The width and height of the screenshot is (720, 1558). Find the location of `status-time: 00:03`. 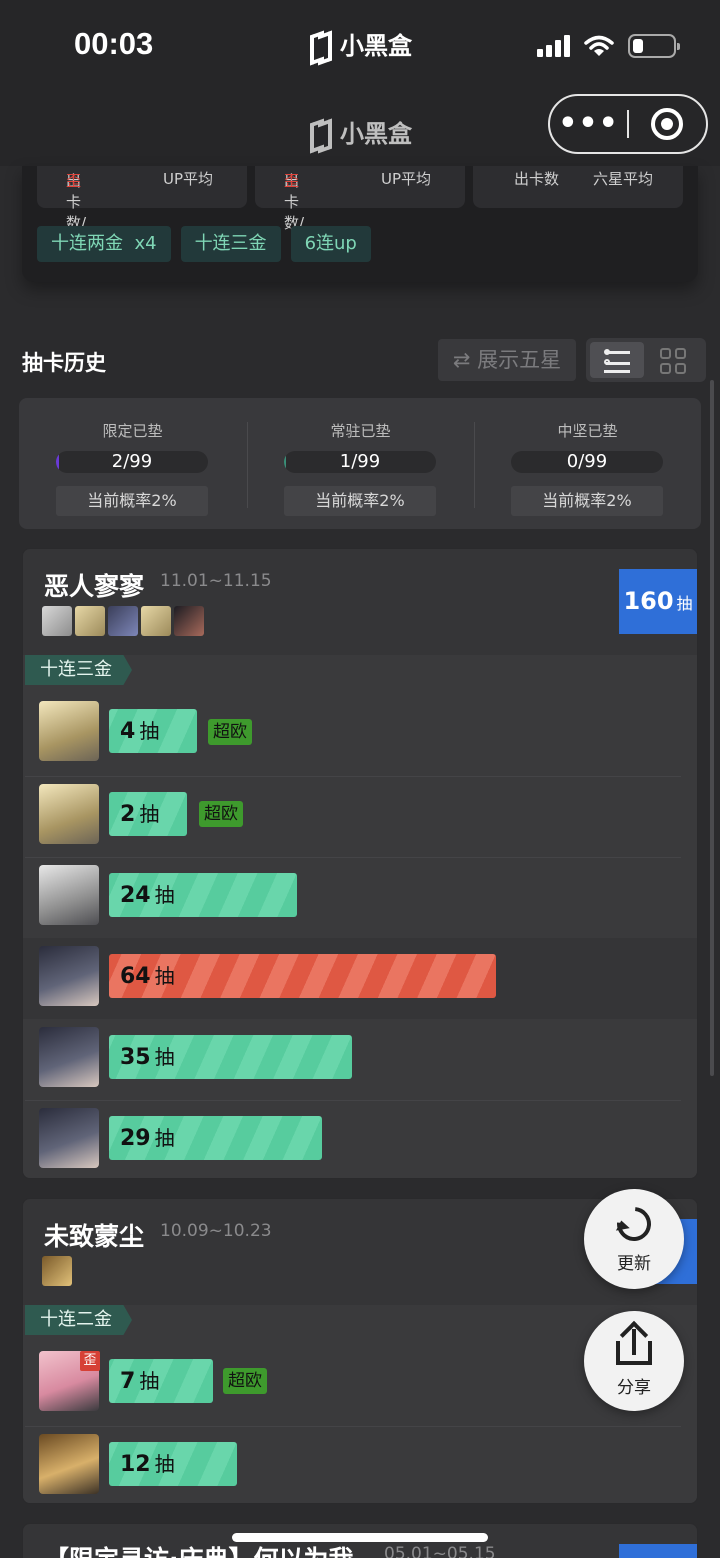

status-time: 00:03 is located at coordinates (114, 43).